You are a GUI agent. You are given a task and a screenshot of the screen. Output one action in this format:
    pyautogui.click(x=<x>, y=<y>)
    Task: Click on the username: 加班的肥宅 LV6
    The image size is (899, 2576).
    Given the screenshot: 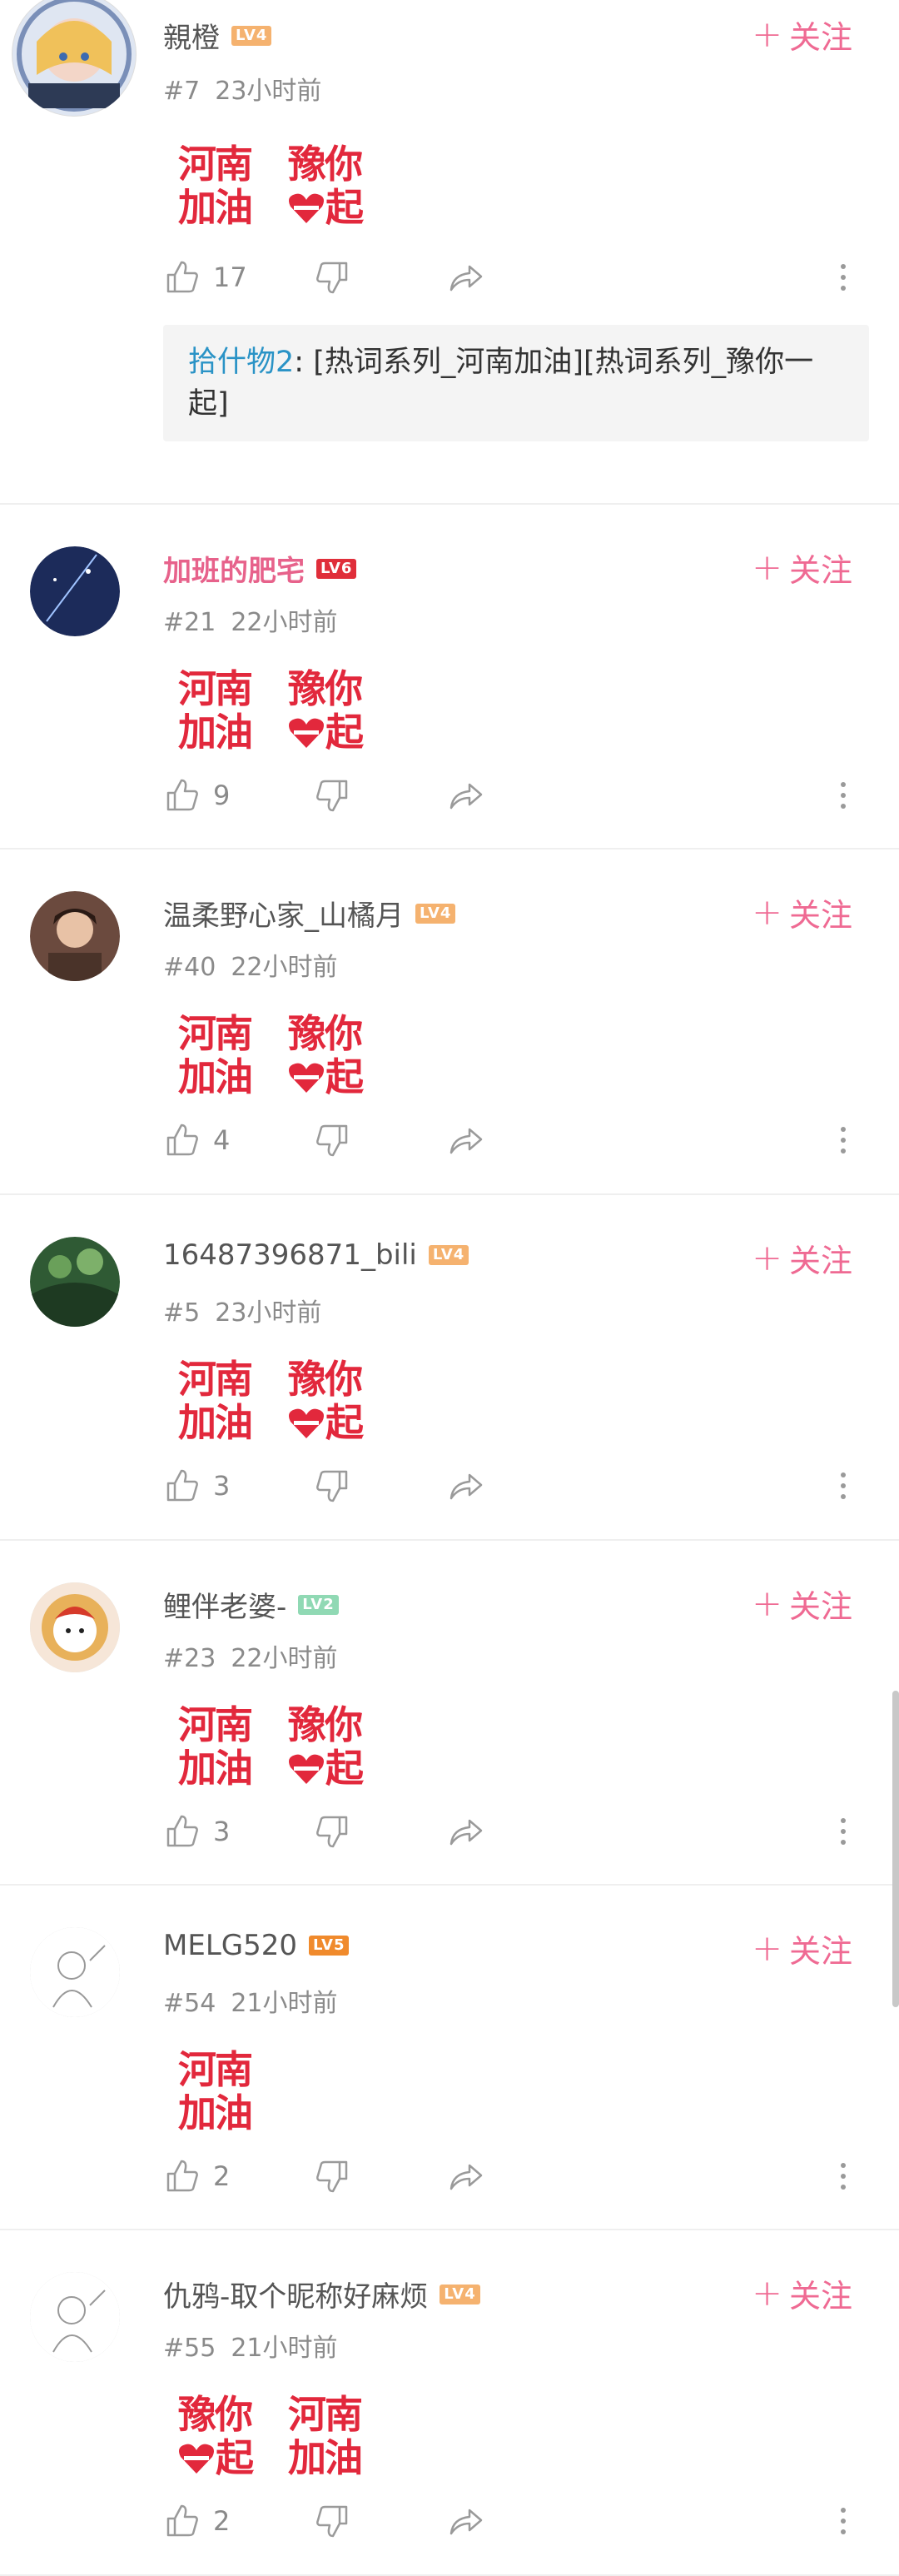 What is the action you would take?
    pyautogui.click(x=260, y=568)
    